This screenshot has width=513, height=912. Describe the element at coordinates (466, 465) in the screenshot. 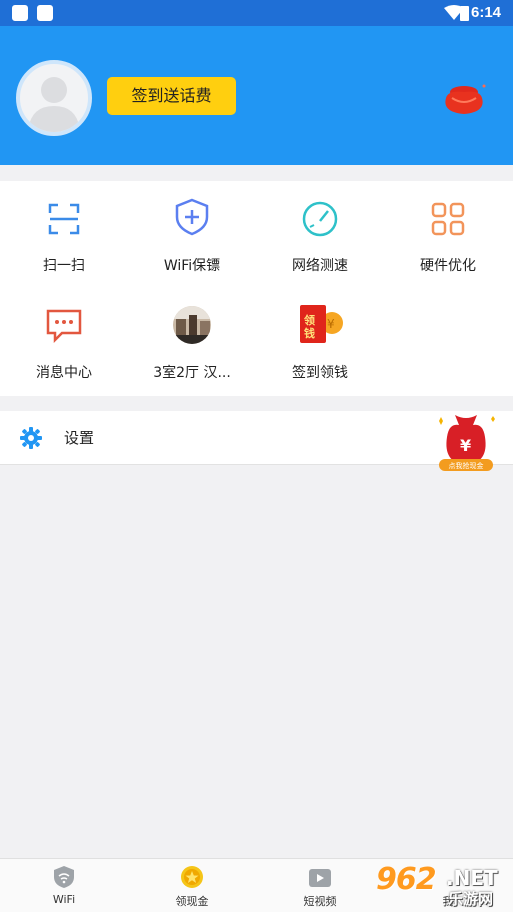

I see `money-bag-label: 点我抢现金` at that location.